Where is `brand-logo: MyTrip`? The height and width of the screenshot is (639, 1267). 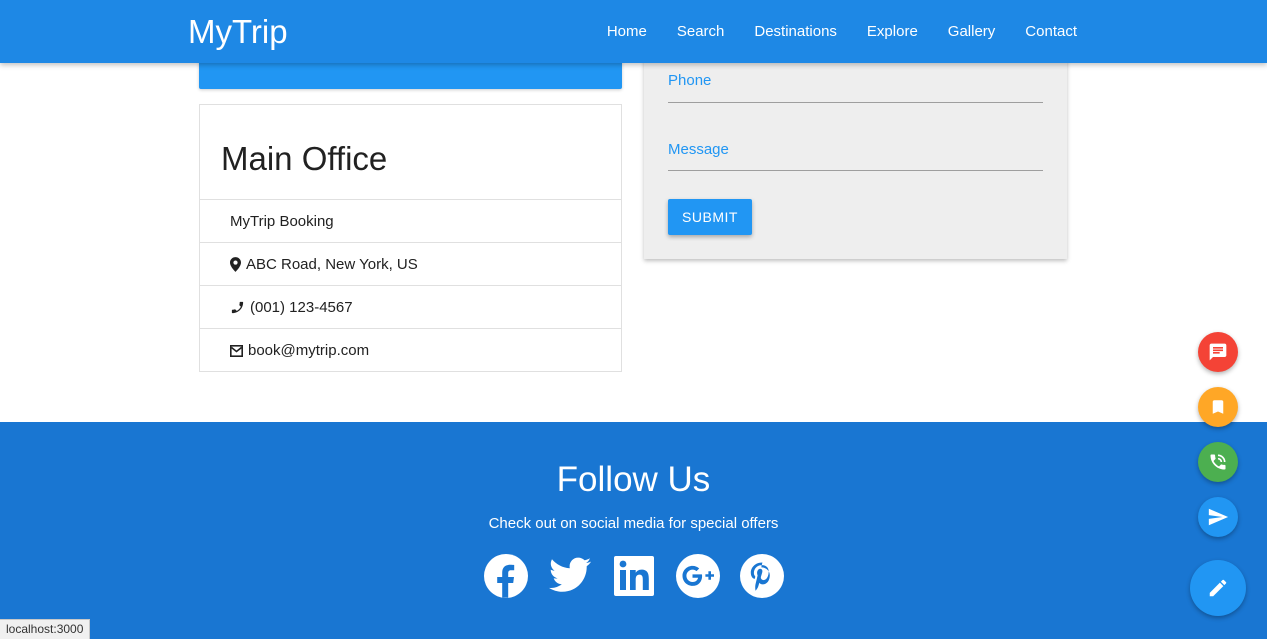 brand-logo: MyTrip is located at coordinates (238, 32).